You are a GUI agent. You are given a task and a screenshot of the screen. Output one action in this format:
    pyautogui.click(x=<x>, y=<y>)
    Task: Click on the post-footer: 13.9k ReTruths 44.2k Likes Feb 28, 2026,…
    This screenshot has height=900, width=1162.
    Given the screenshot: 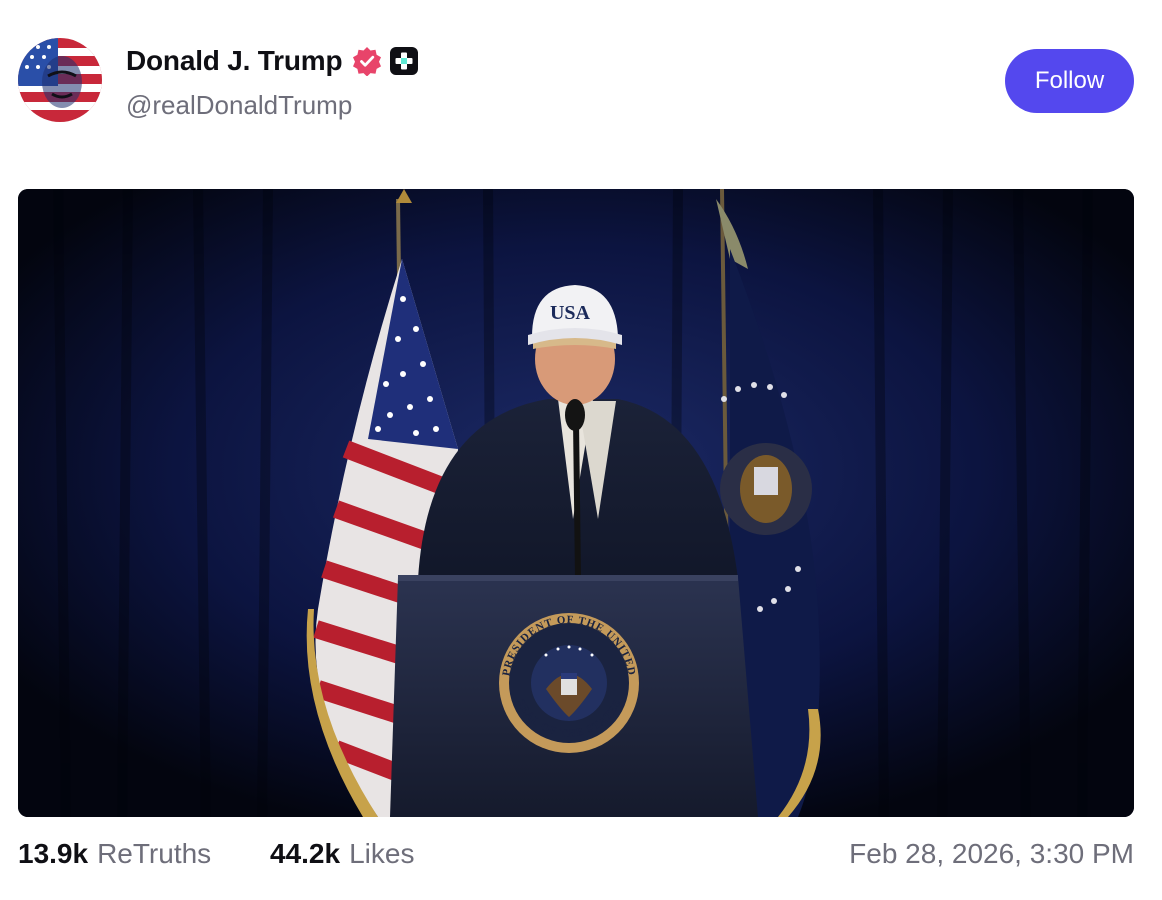 What is the action you would take?
    pyautogui.click(x=576, y=858)
    